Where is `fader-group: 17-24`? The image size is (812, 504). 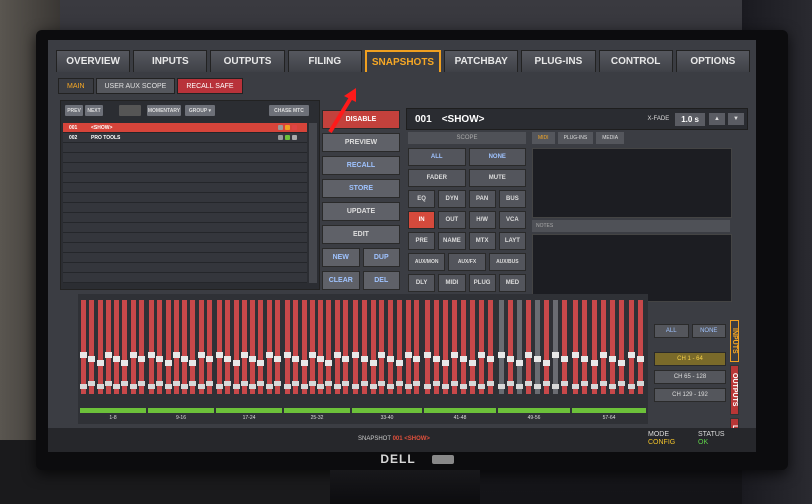
fader-group: 17-24 is located at coordinates (249, 359).